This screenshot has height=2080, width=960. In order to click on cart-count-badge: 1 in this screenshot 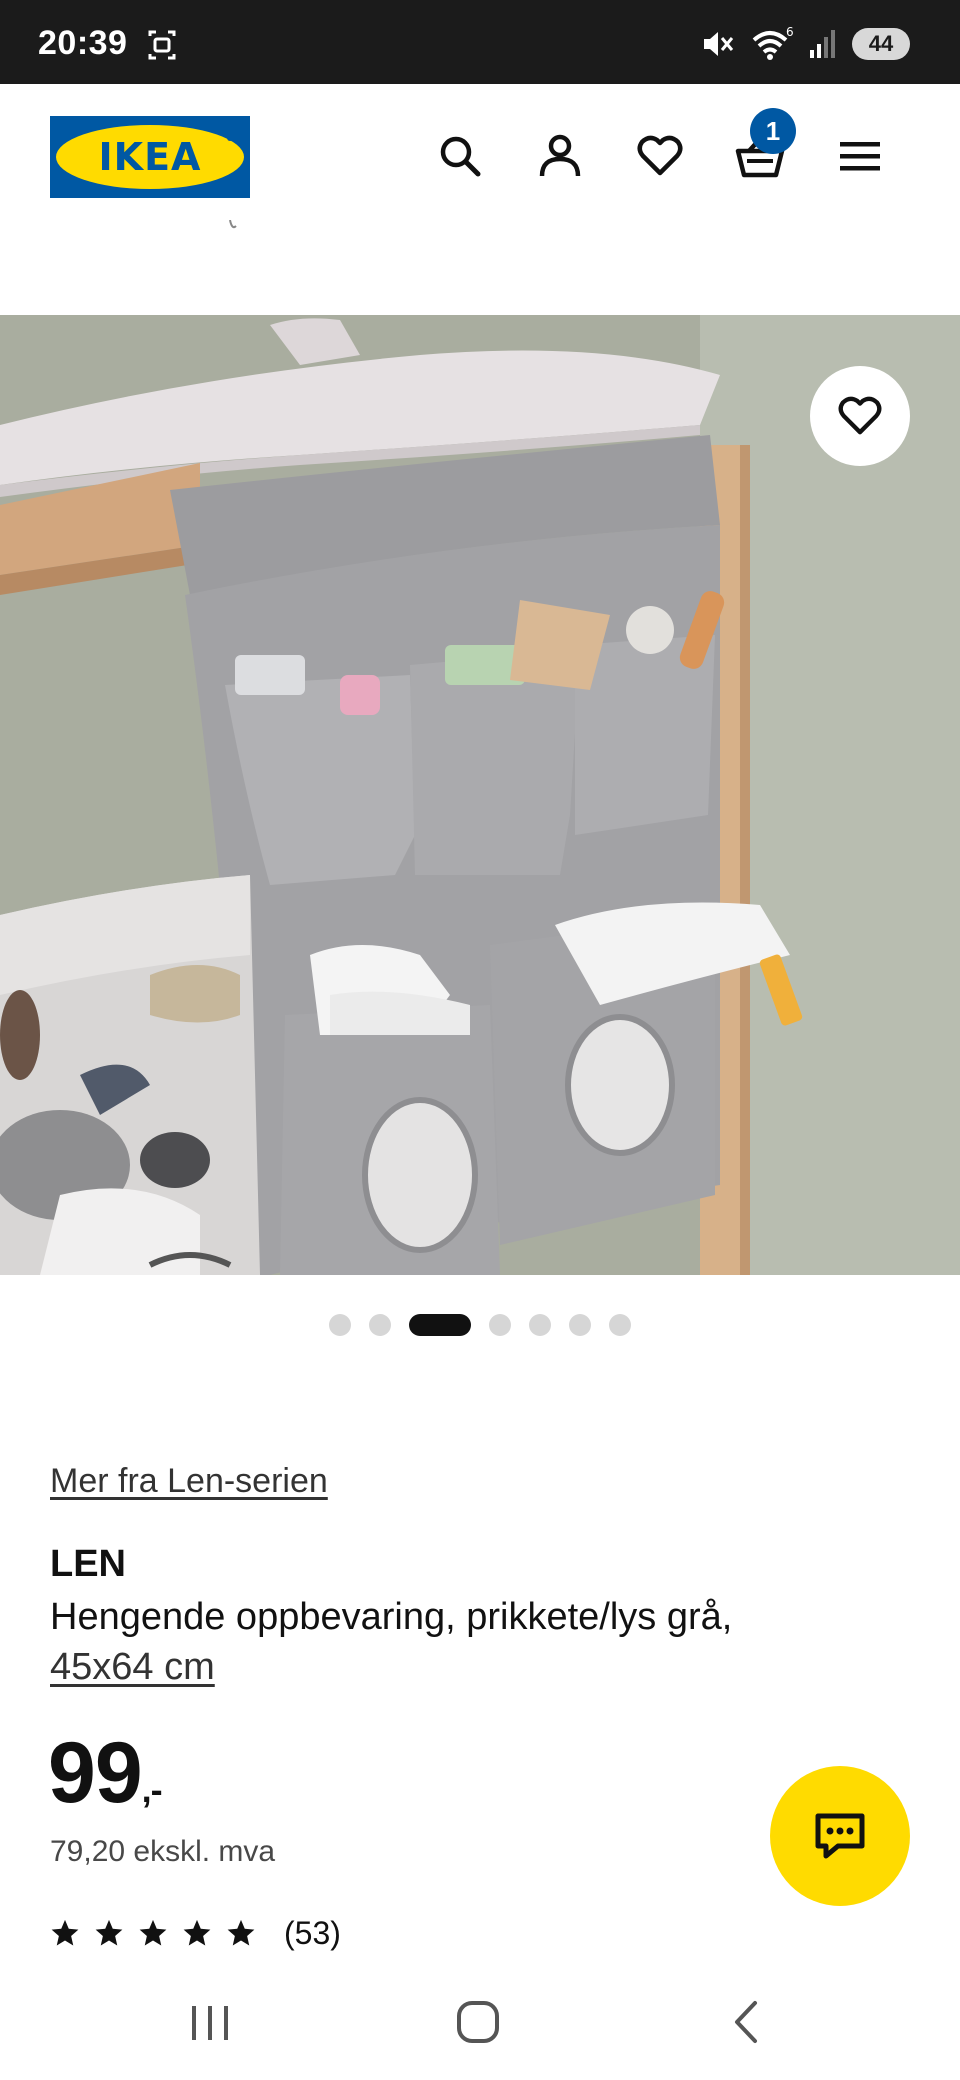, I will do `click(773, 131)`.